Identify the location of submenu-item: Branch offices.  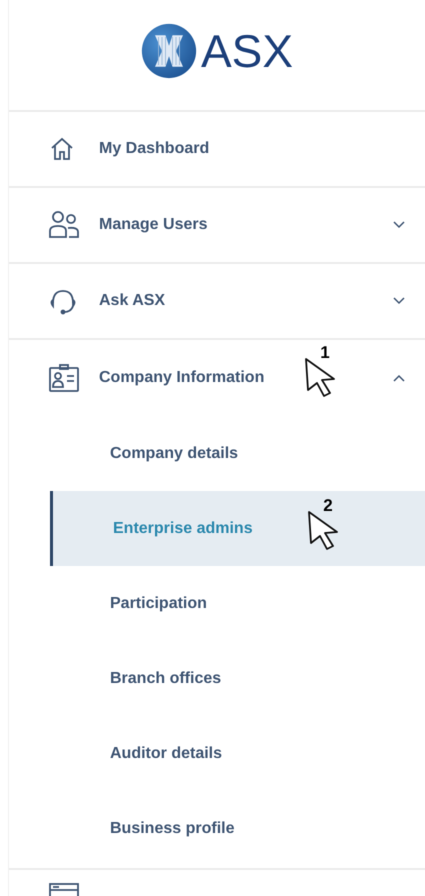
(237, 678).